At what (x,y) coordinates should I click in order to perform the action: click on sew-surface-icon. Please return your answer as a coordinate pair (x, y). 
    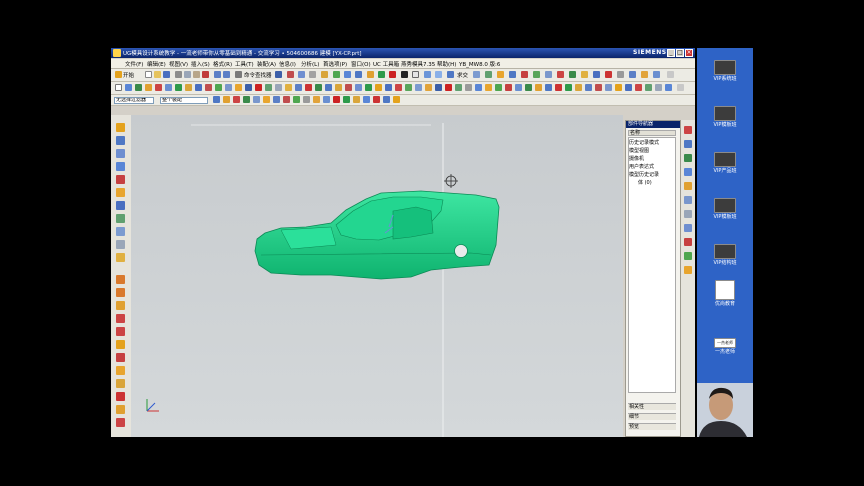
    Looking at the image, I should click on (458, 87).